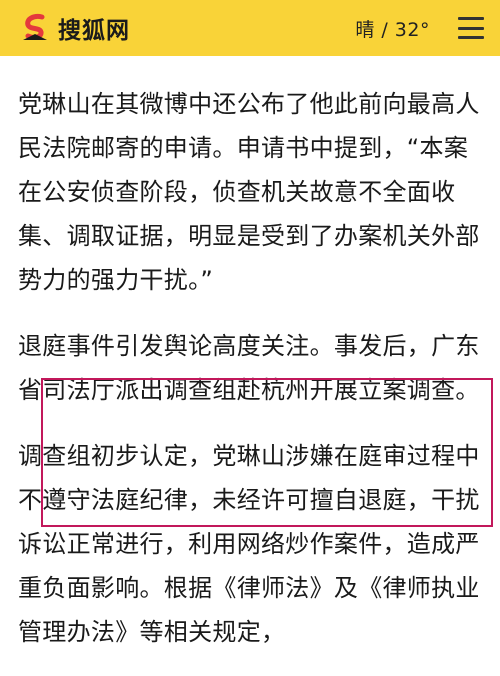 The height and width of the screenshot is (676, 500). I want to click on weather-readout: 晴 / 32°, so click(392, 29).